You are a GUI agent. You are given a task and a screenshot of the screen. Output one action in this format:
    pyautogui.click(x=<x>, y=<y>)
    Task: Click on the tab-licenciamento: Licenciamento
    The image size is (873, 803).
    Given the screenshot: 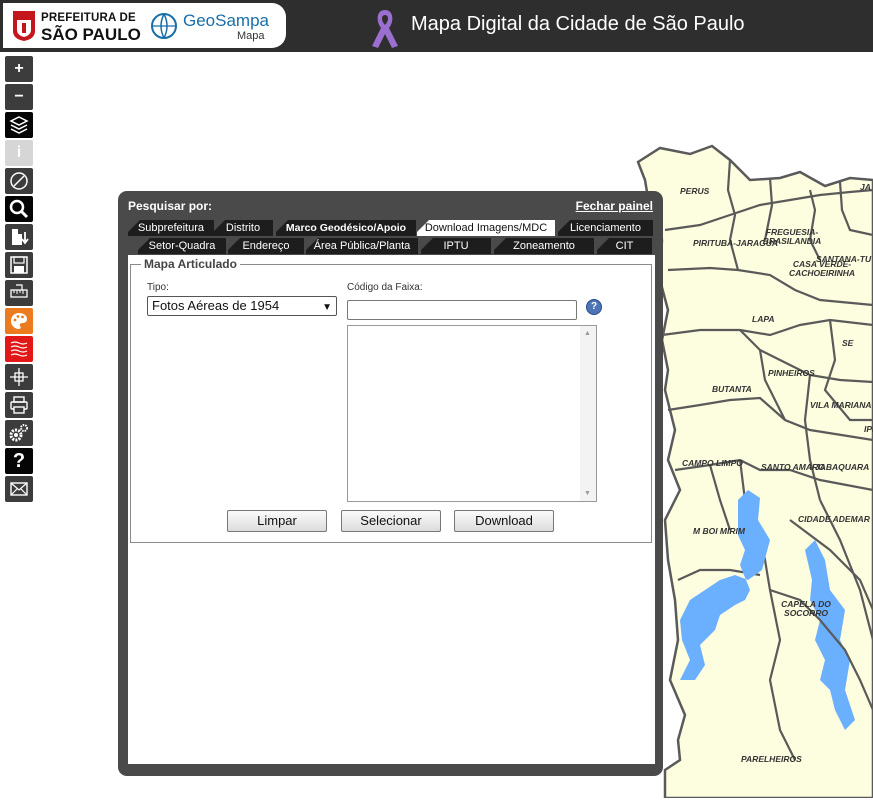 What is the action you would take?
    pyautogui.click(x=605, y=228)
    